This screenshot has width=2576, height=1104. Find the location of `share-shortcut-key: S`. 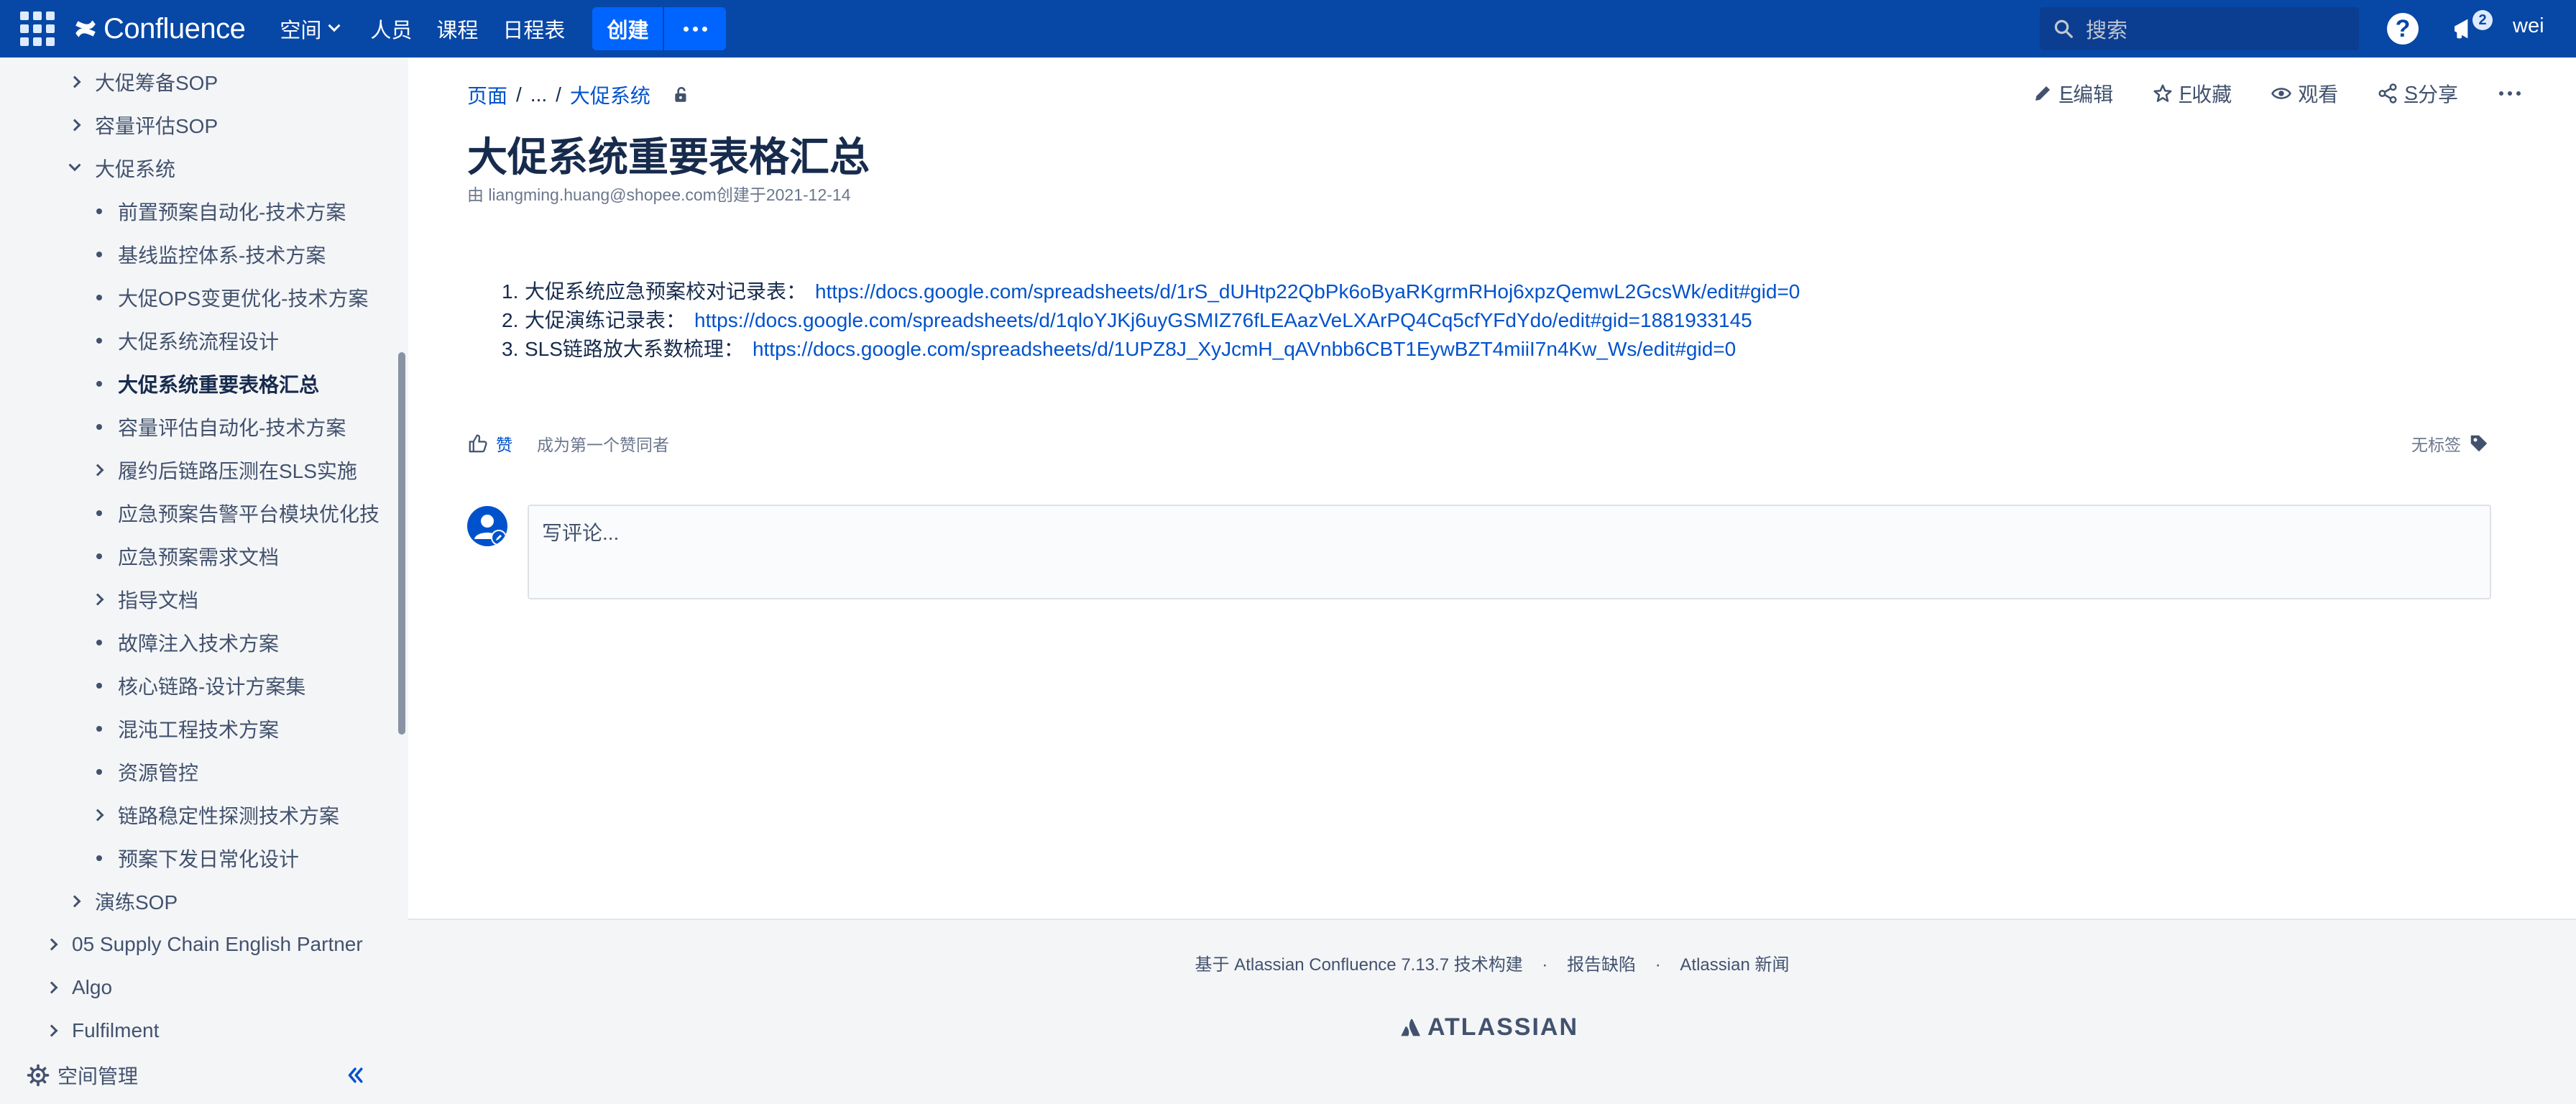

share-shortcut-key: S is located at coordinates (2411, 93).